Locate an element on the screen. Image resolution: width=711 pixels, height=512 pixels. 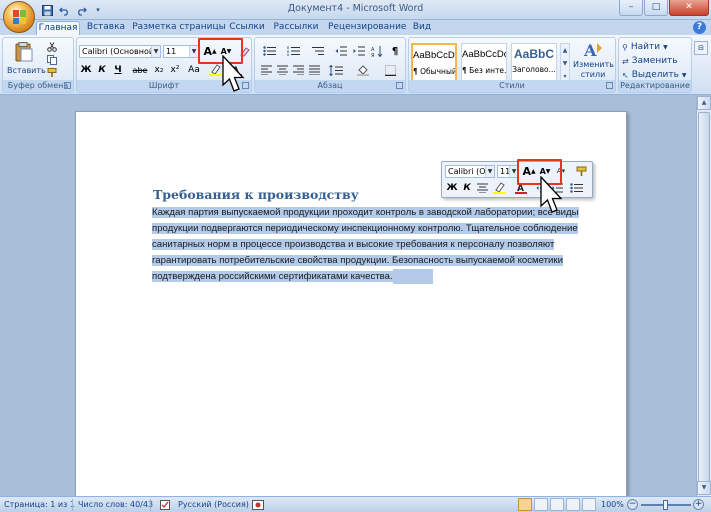
spelling-check-icon is located at coordinates (166, 506).